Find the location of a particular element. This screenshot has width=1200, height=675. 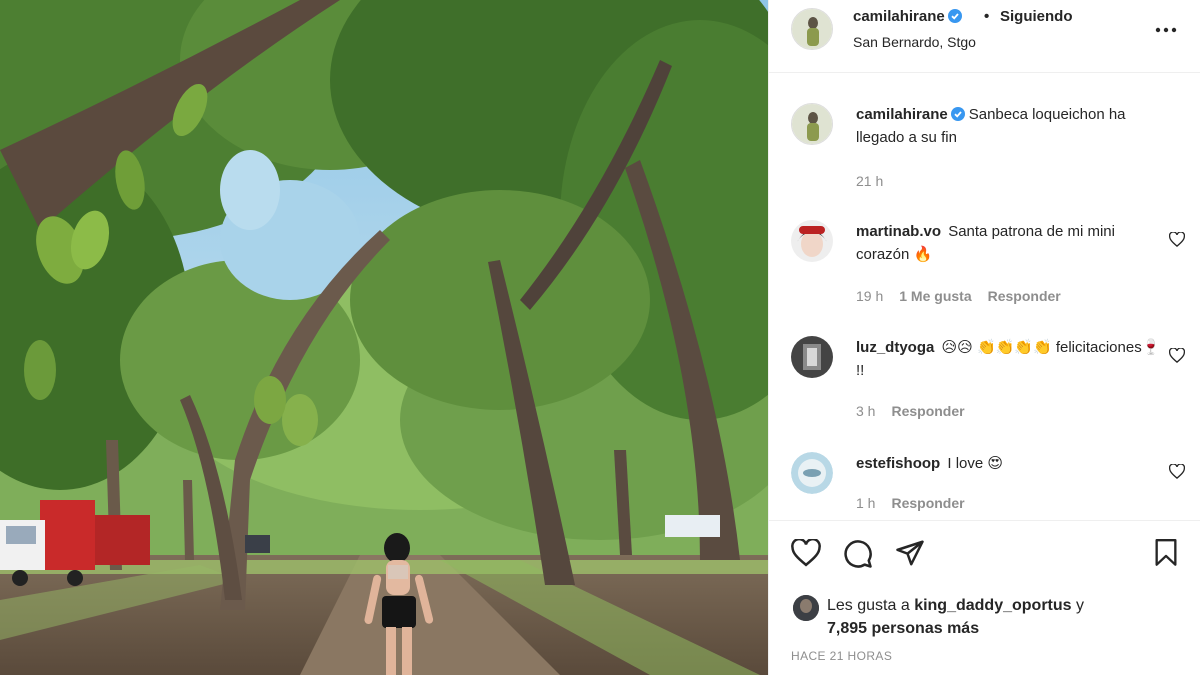

author-username-text: camilahirane is located at coordinates (899, 16).